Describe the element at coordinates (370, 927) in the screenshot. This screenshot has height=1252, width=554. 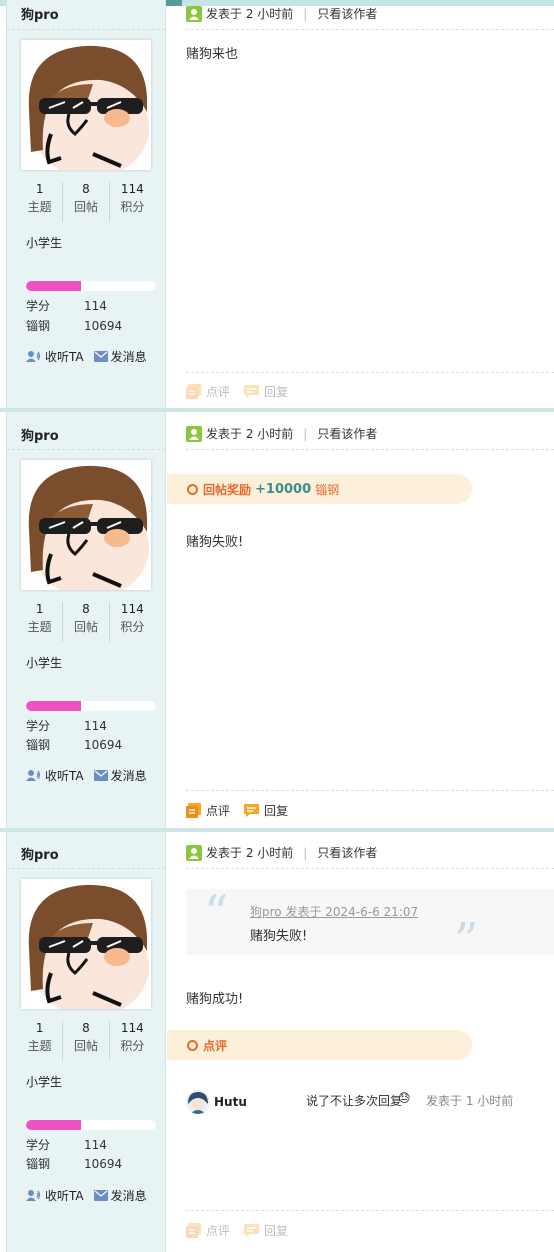
I see `quoted-reply: “ 狗pro 发表于 2024-6-6 21:07 赌狗失败! ”` at that location.